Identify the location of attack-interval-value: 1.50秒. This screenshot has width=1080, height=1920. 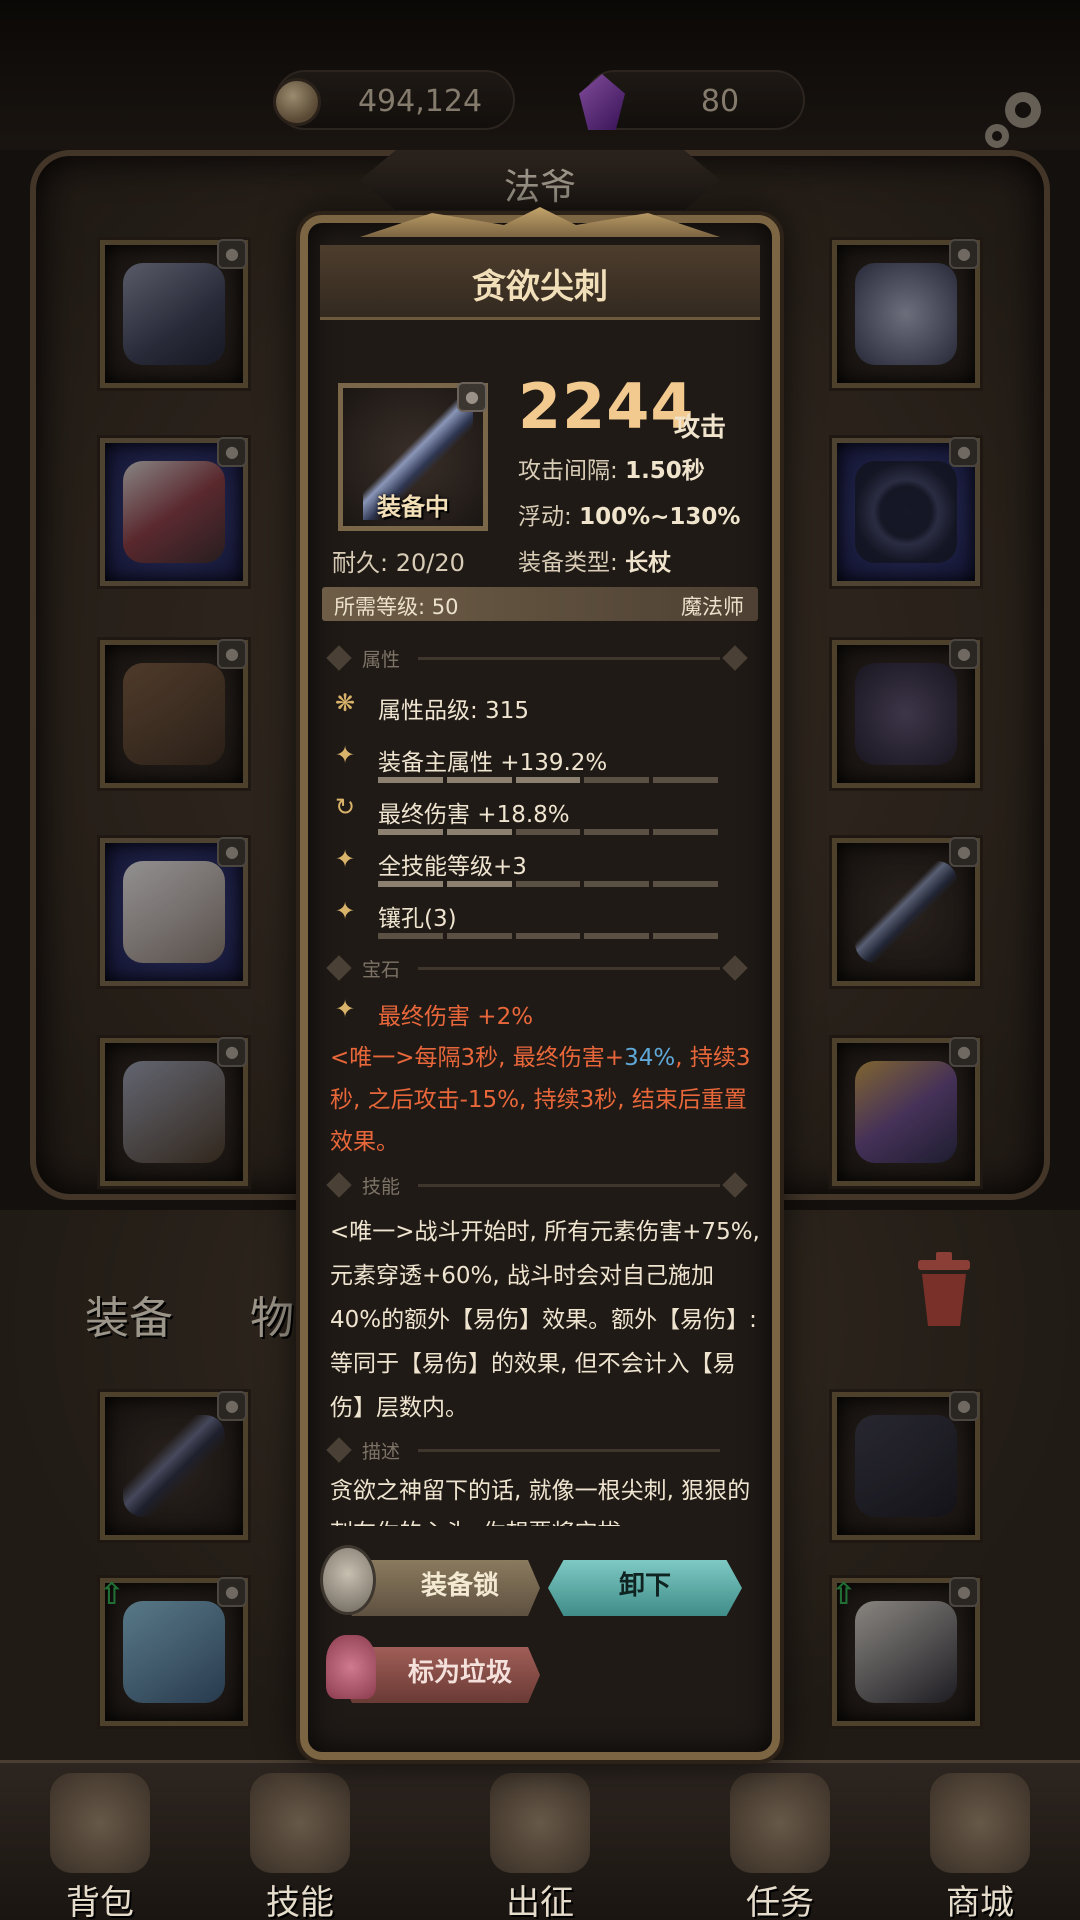
(665, 471).